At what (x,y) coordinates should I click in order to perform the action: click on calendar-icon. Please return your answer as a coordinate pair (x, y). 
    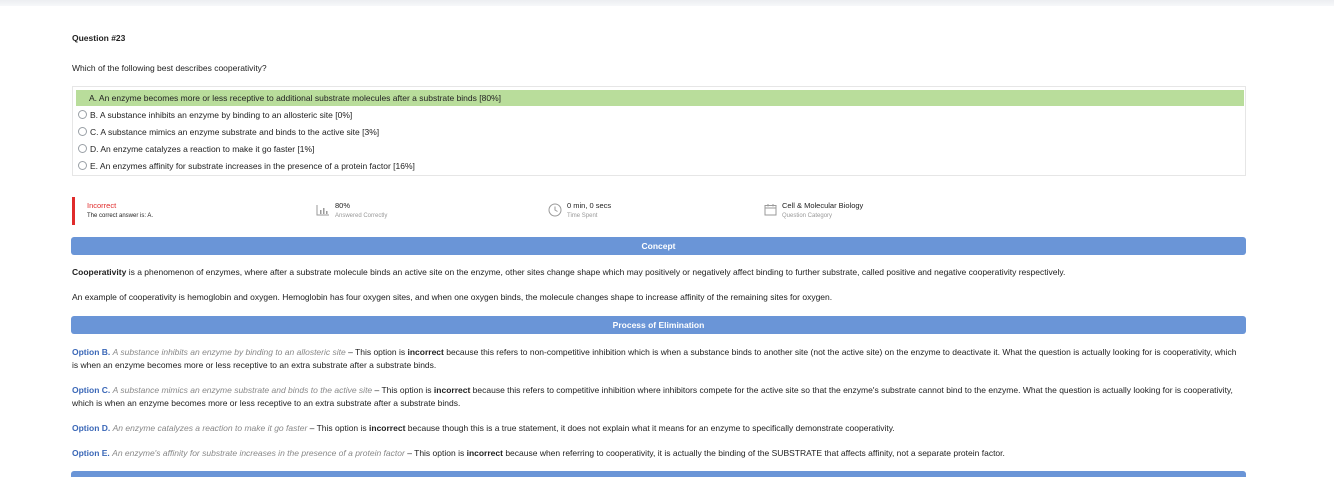
    Looking at the image, I should click on (770, 210).